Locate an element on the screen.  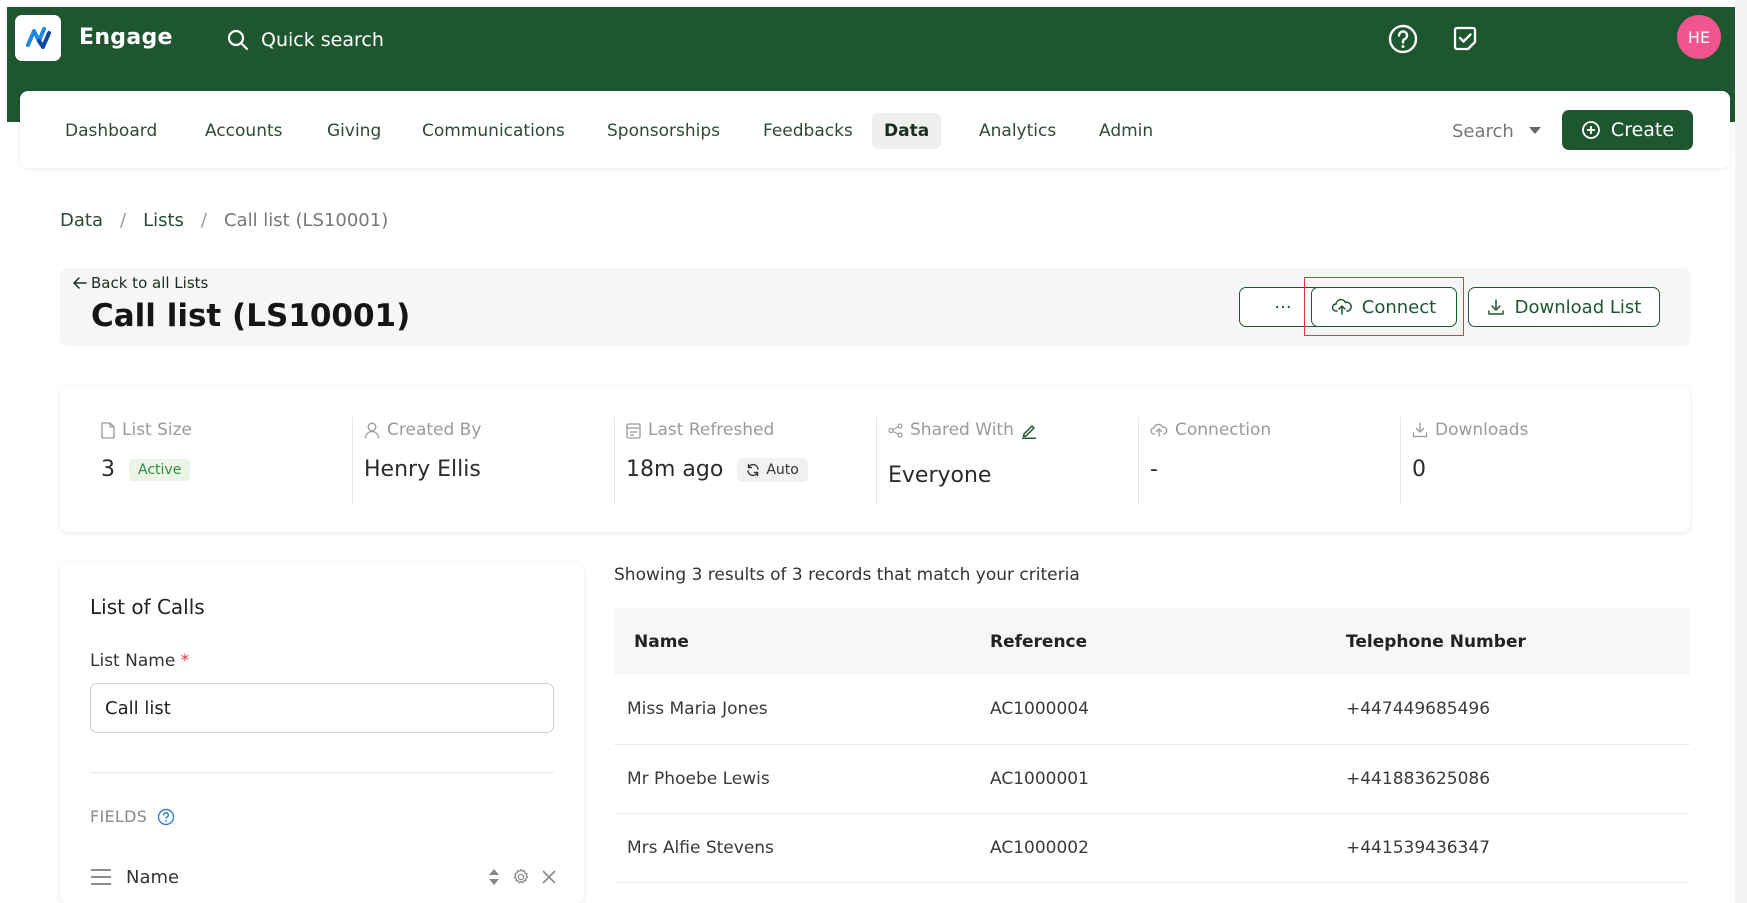
list-name-label: List Name * is located at coordinates (139, 661).